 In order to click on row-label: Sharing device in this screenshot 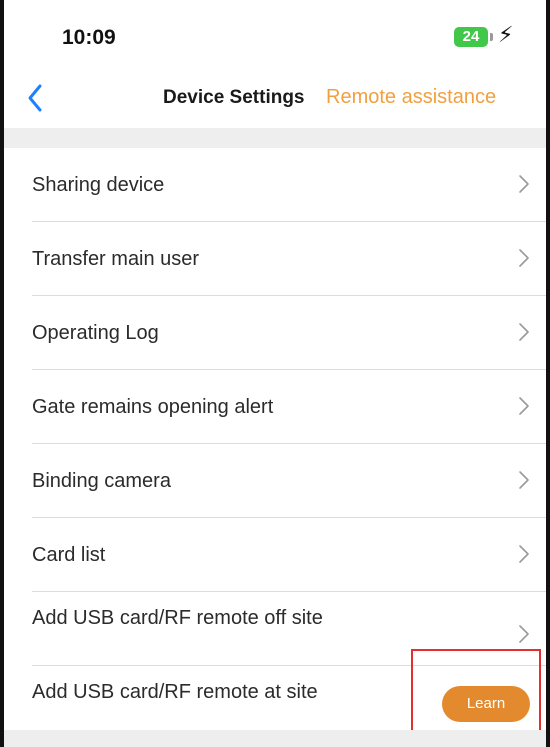, I will do `click(98, 185)`.